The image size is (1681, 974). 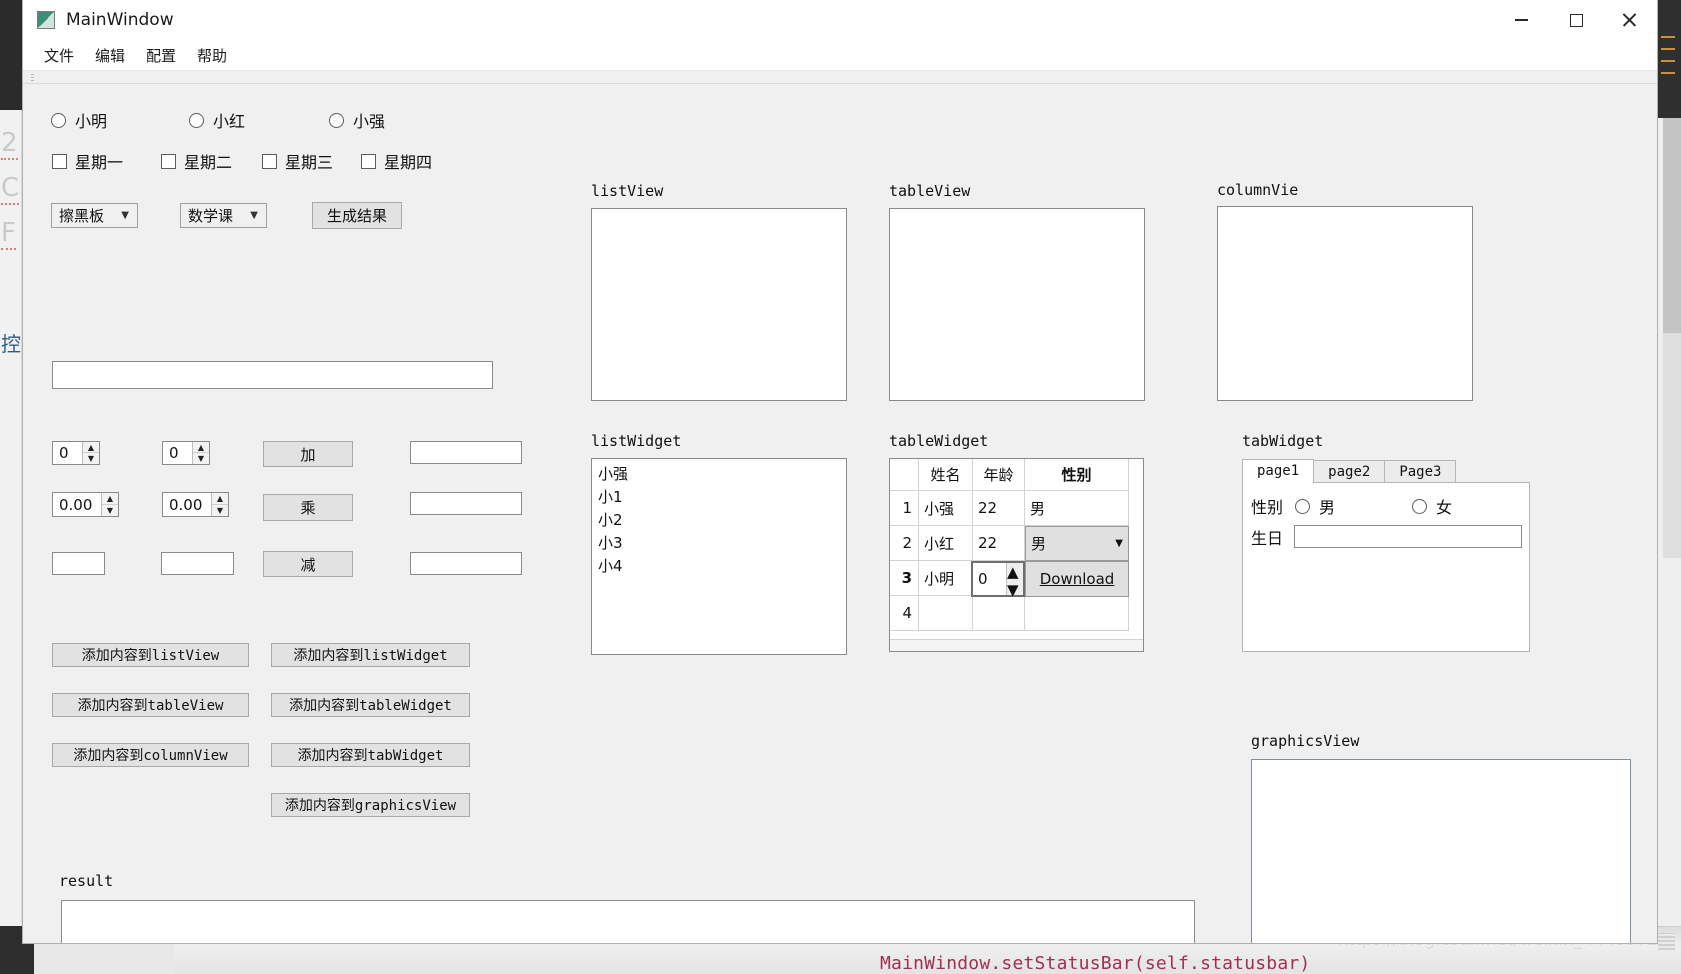 I want to click on menu-item-file: 文件, so click(x=59, y=55).